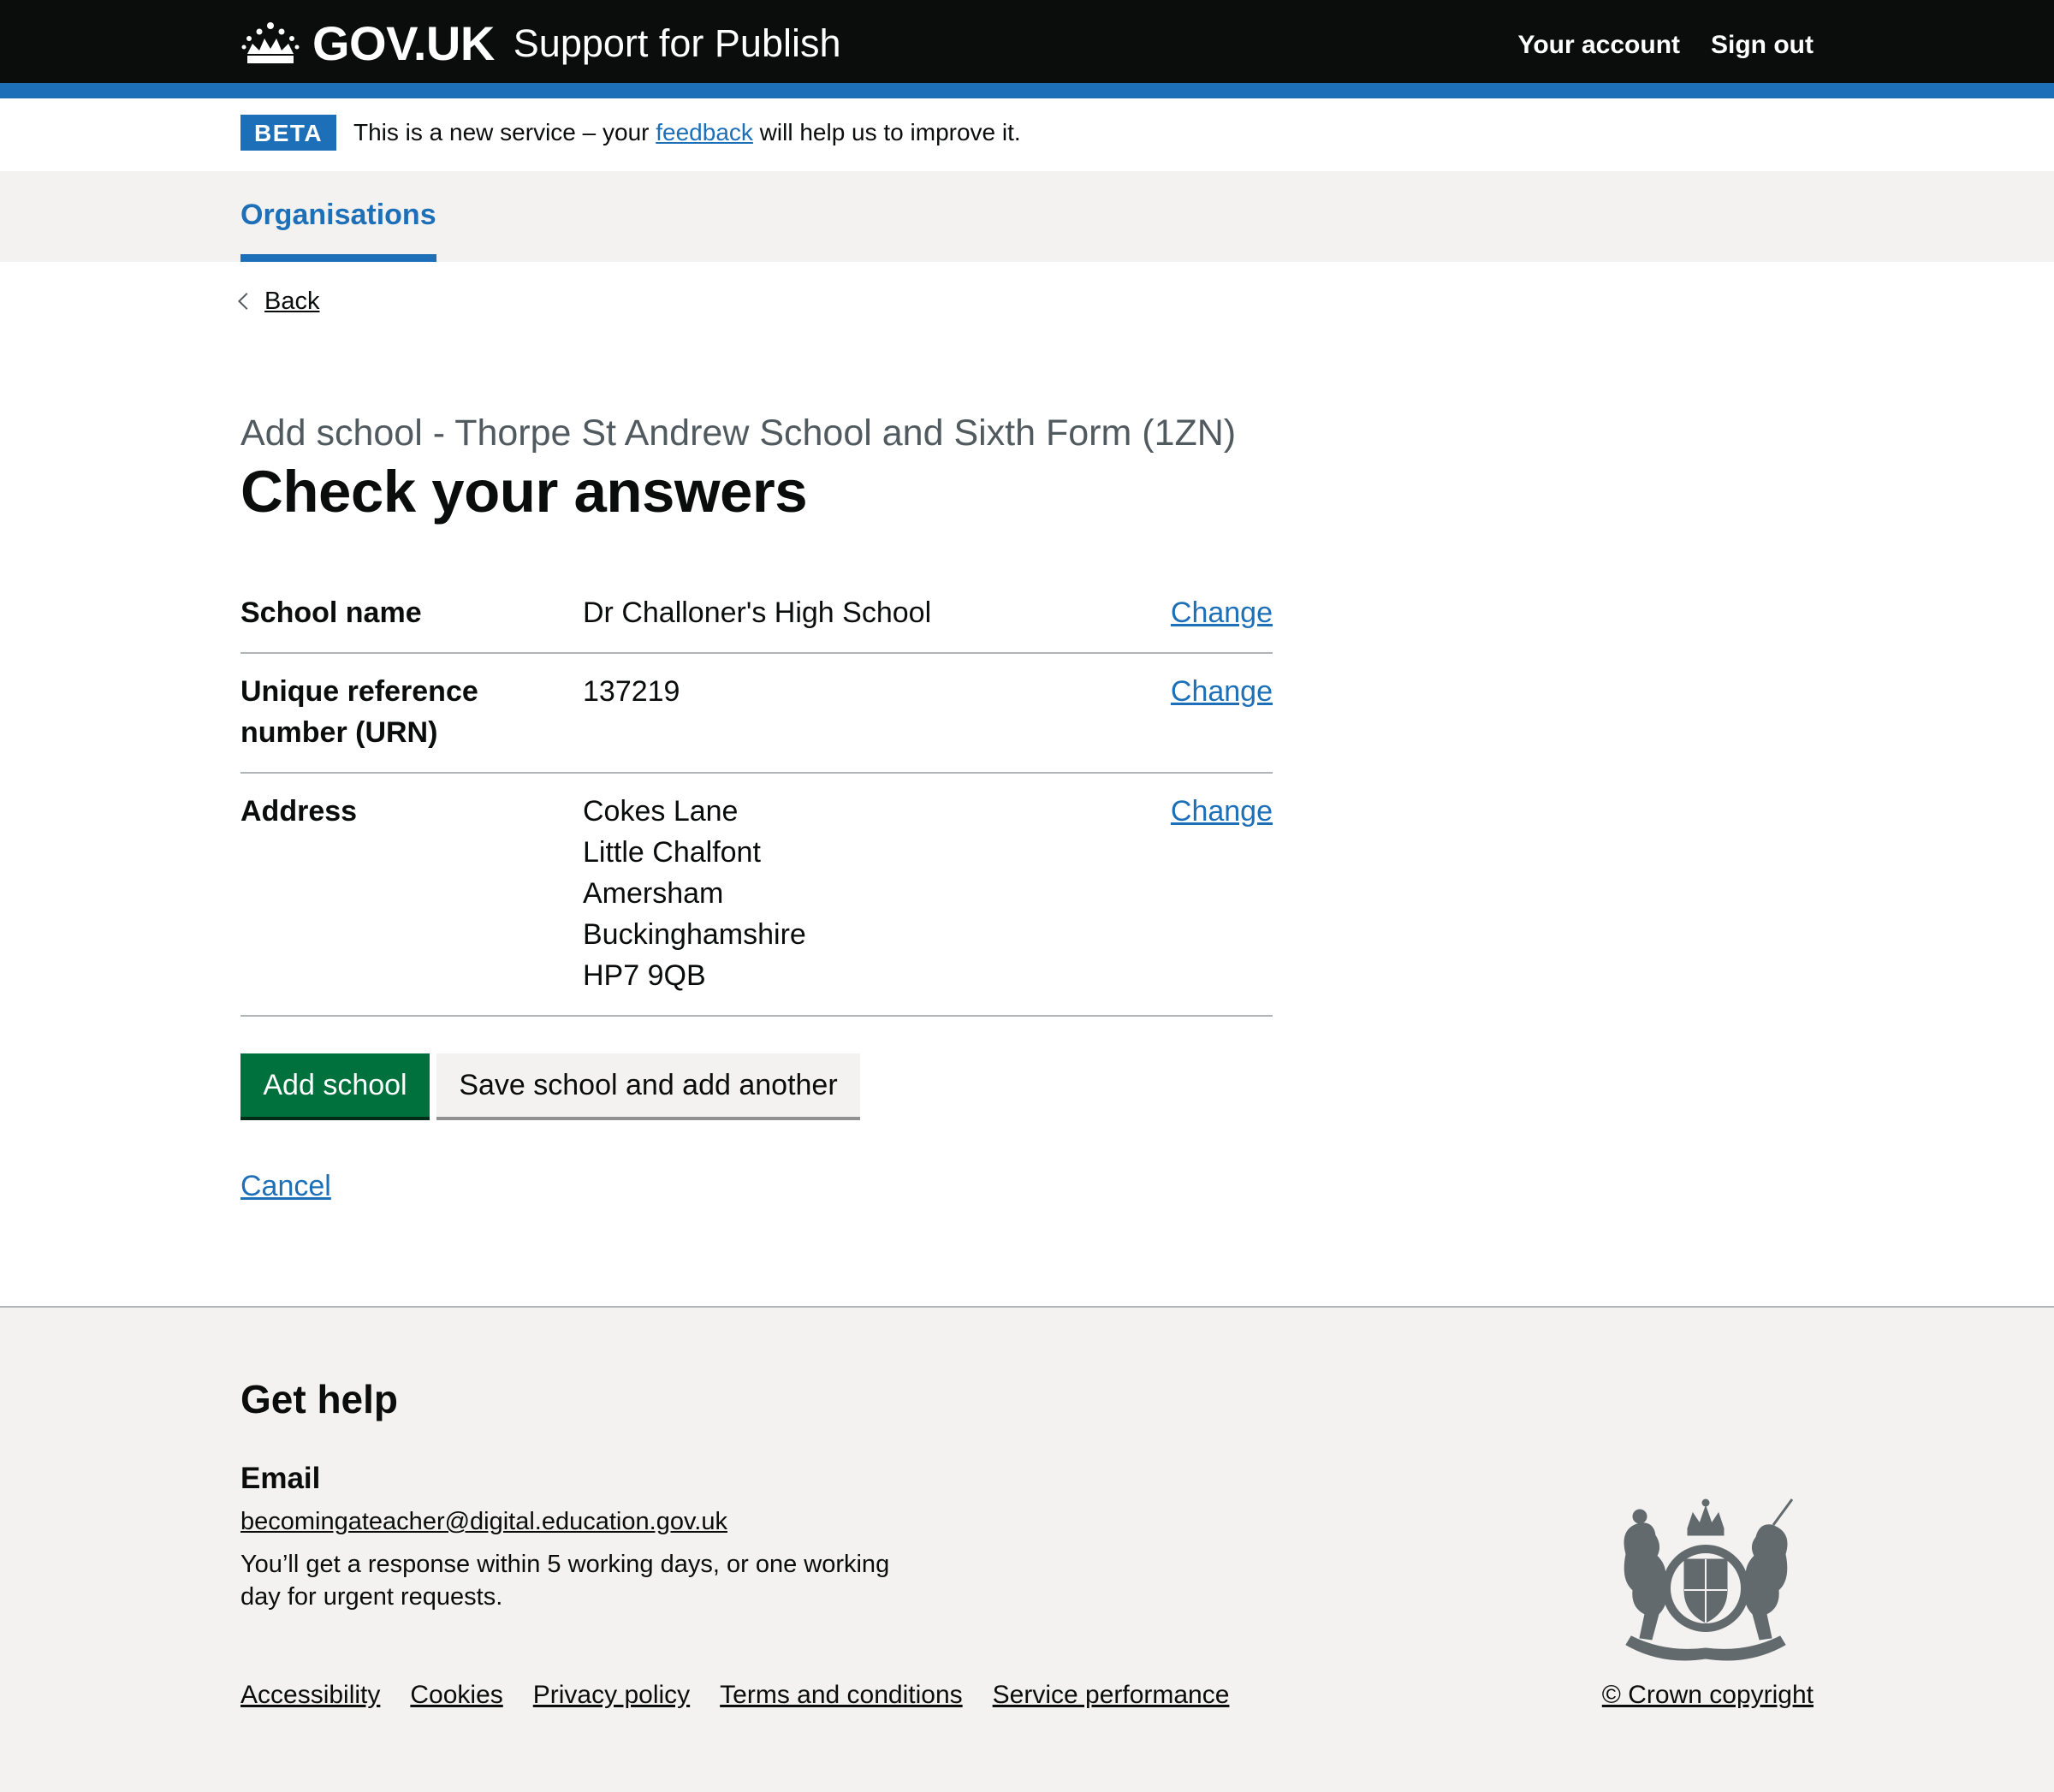 The image size is (2054, 1792). What do you see at coordinates (842, 712) in the screenshot?
I see `summary-value: 137219` at bounding box center [842, 712].